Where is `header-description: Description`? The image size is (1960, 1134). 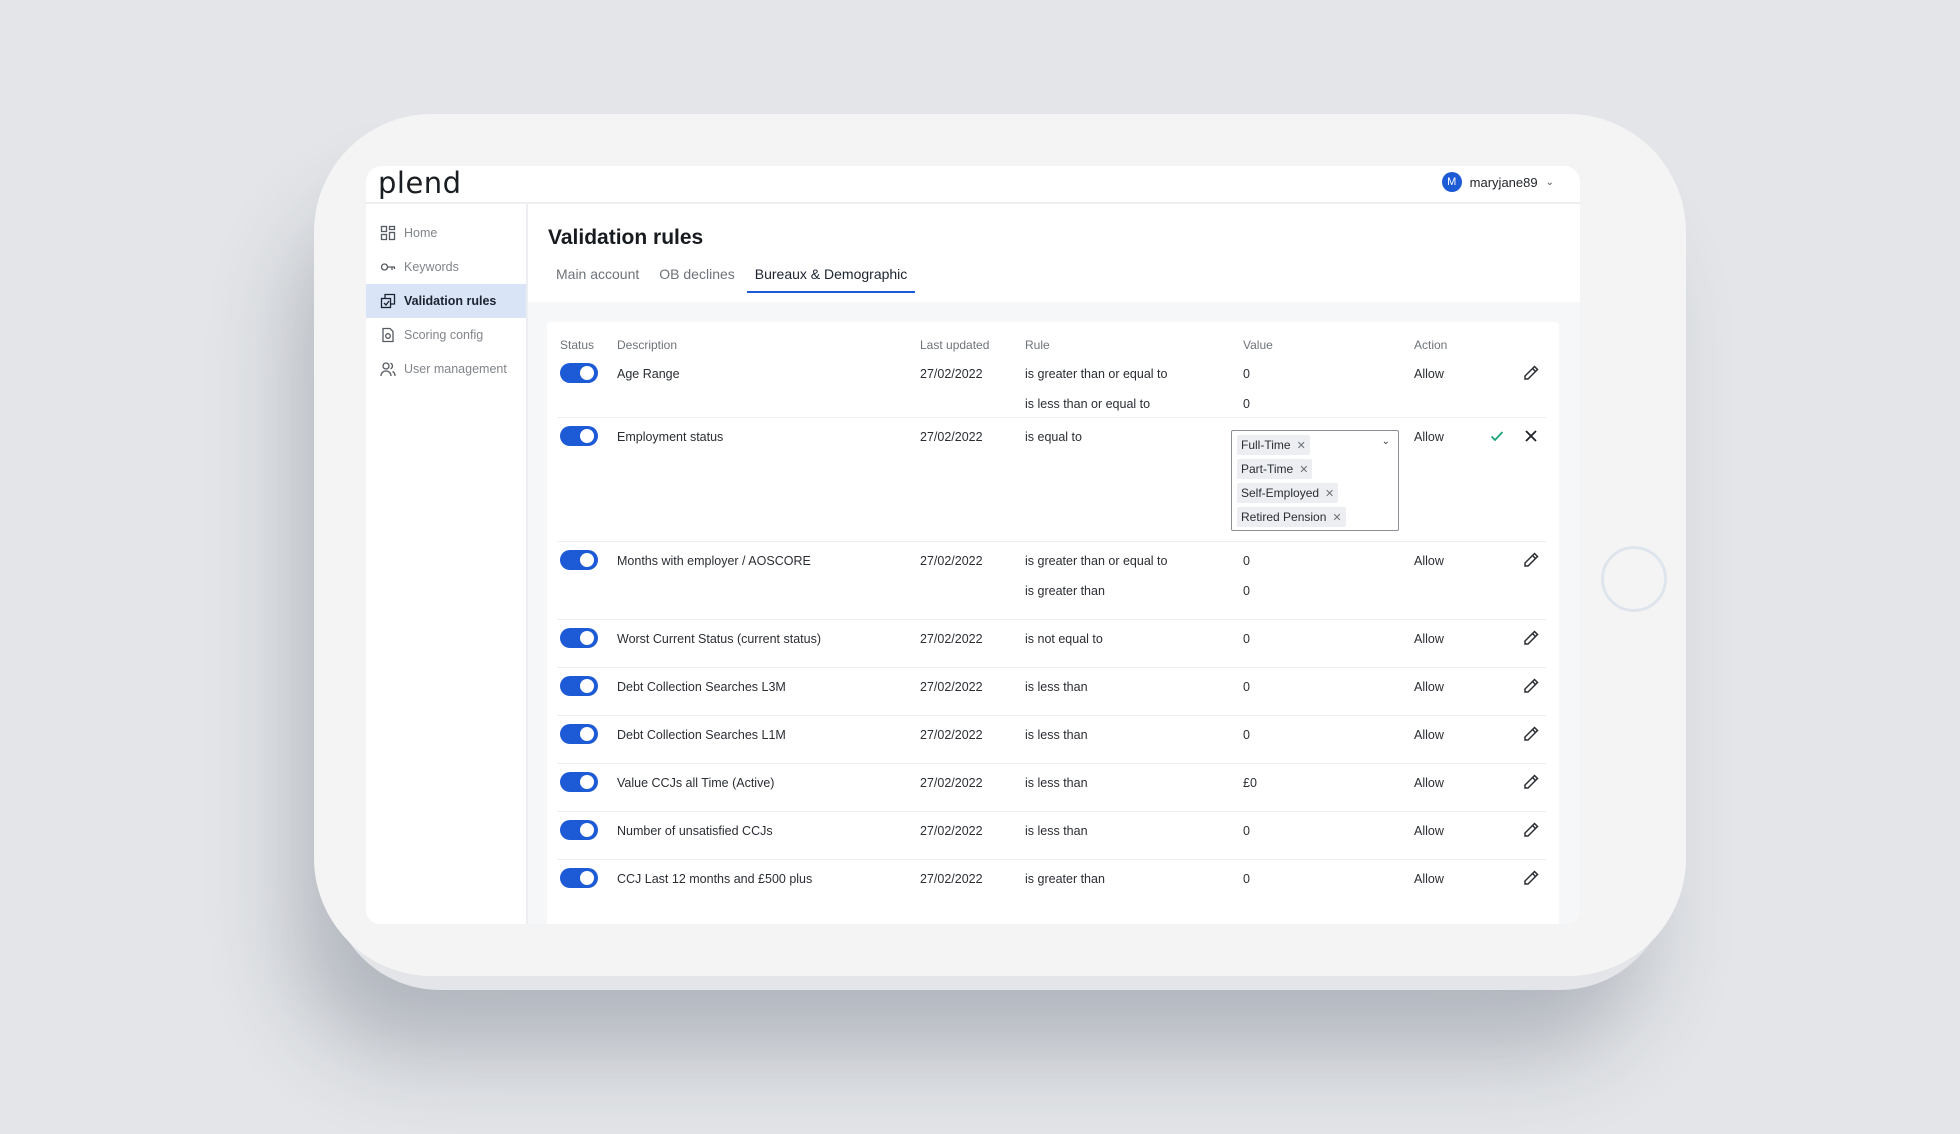
header-description: Description is located at coordinates (647, 345).